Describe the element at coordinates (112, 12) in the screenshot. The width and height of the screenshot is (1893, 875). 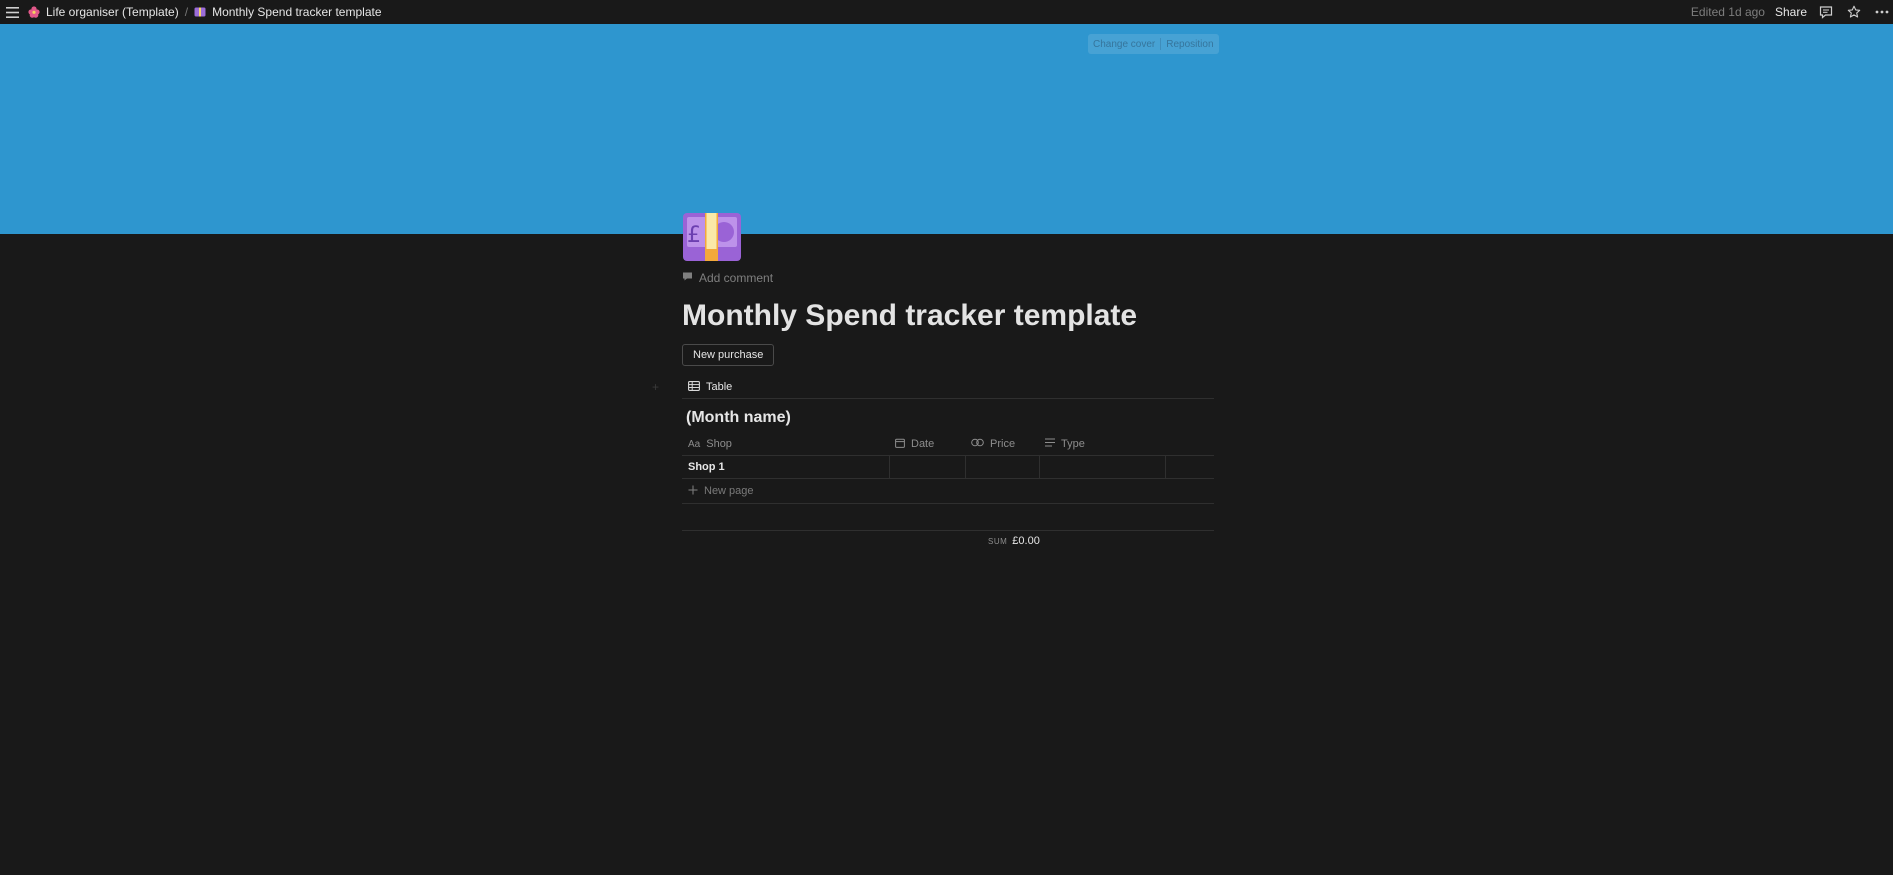
I see `breadcrumb-label: Life organiser (Template)` at that location.